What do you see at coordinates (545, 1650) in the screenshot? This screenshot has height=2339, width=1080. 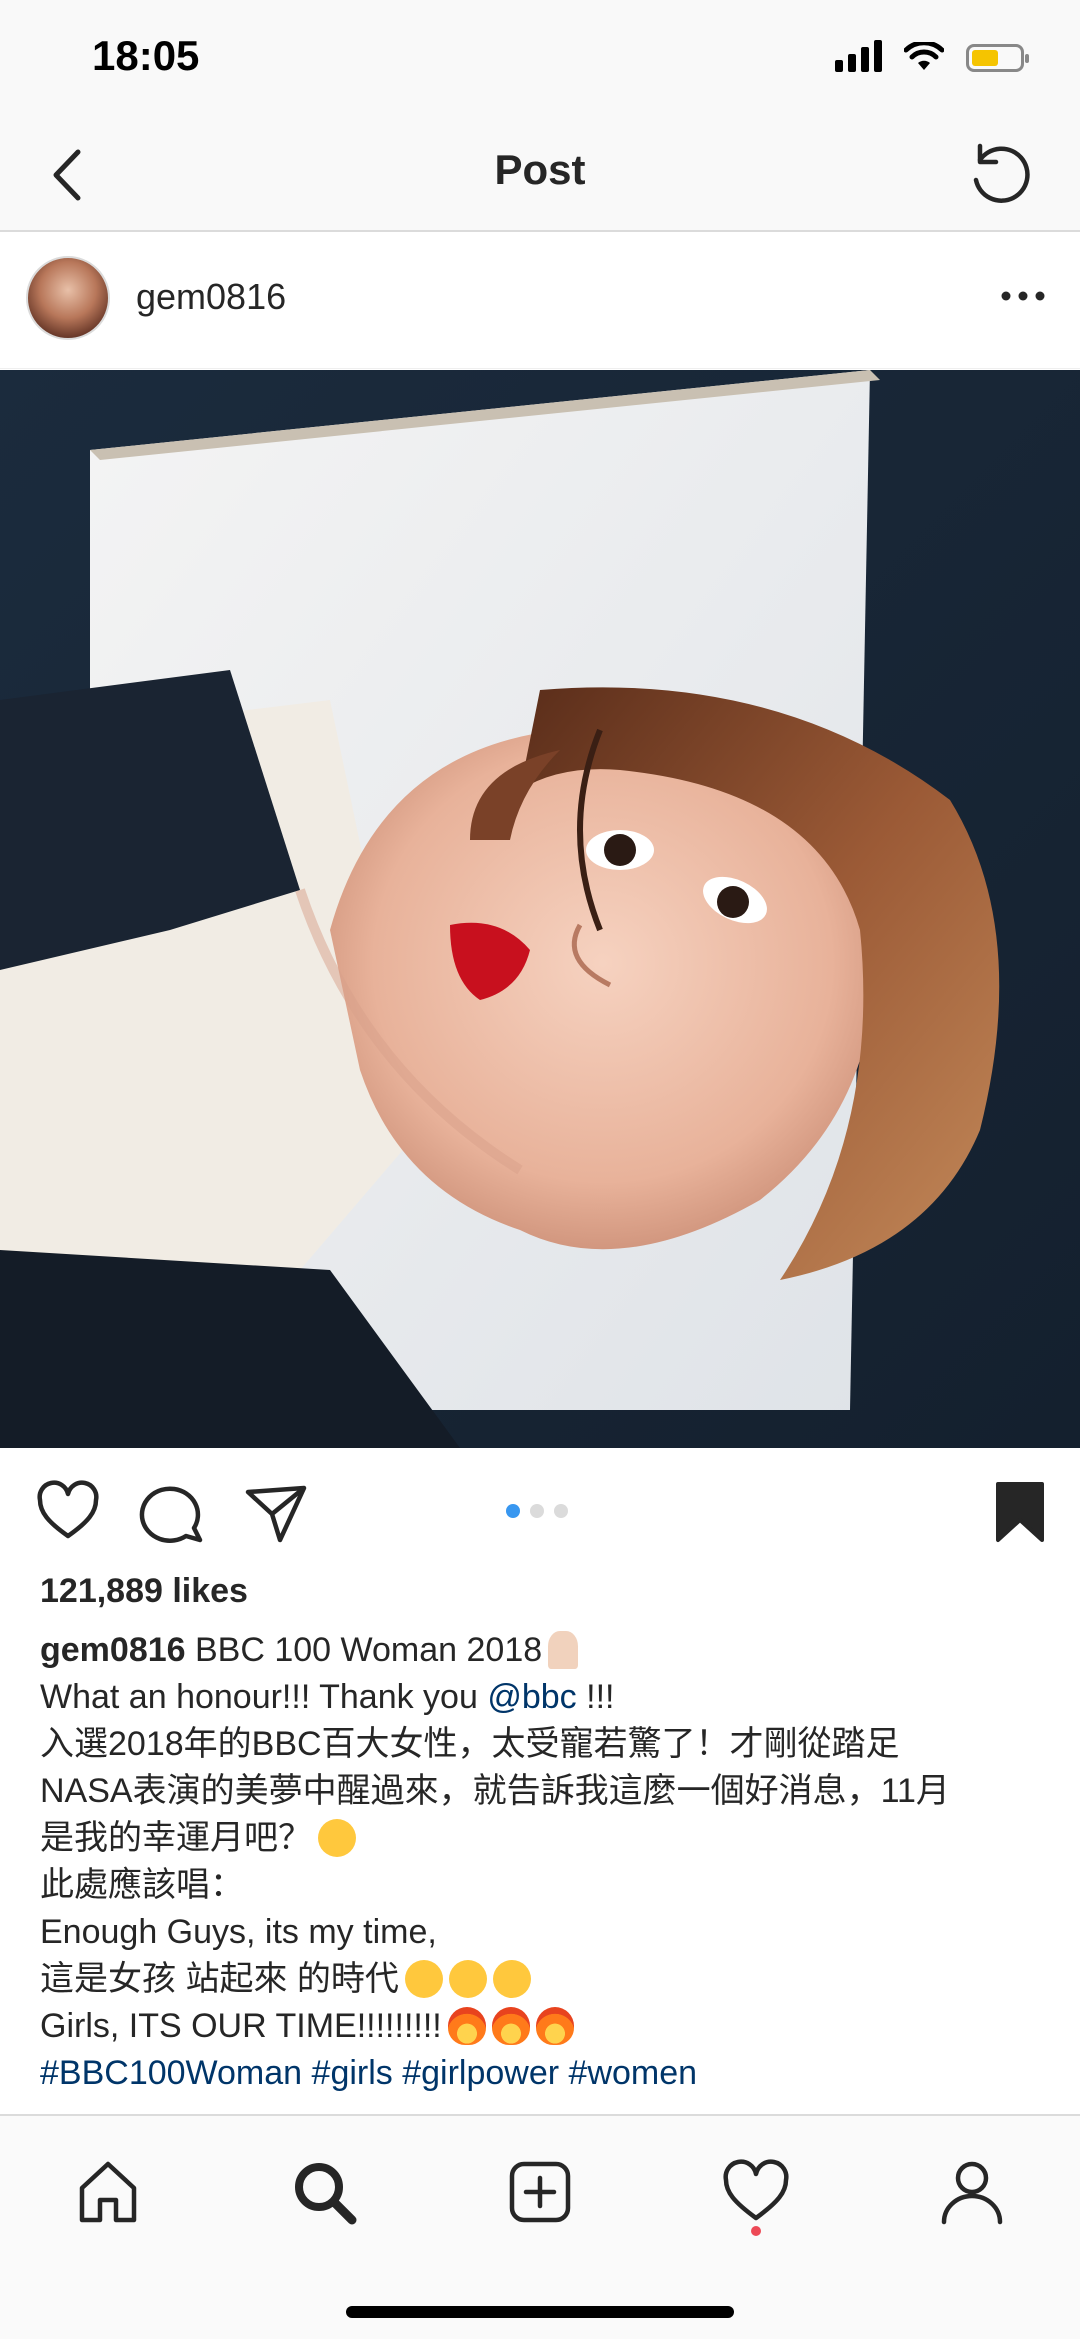 I see `caption-line: gem0816 BBC 100 Woman 2018` at bounding box center [545, 1650].